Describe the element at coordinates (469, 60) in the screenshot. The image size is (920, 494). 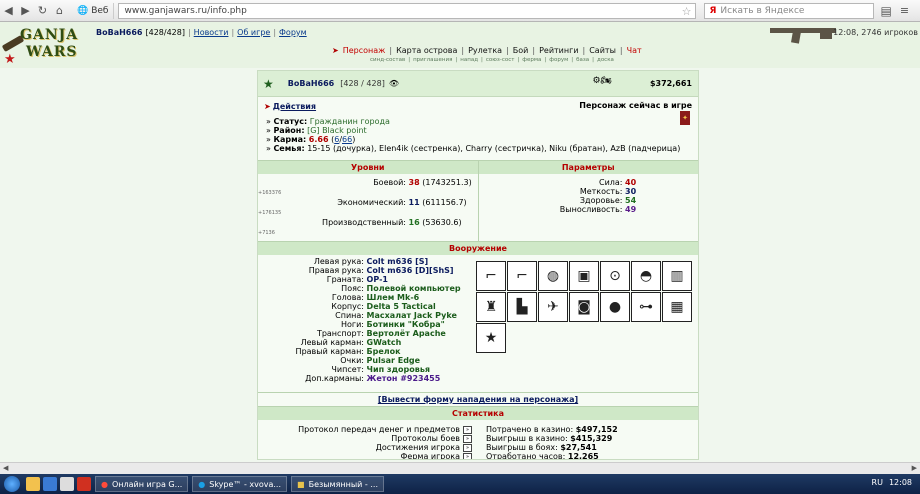
I see `subnav-link: напад` at that location.